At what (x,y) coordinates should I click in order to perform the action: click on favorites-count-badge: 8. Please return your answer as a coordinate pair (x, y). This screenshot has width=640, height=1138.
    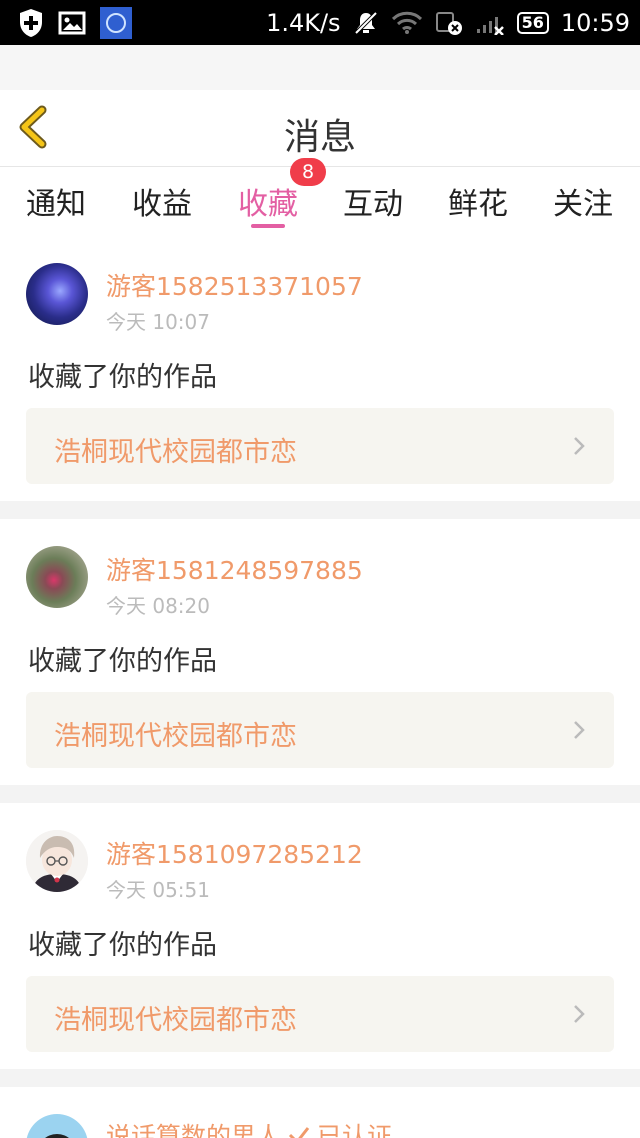
    Looking at the image, I should click on (308, 172).